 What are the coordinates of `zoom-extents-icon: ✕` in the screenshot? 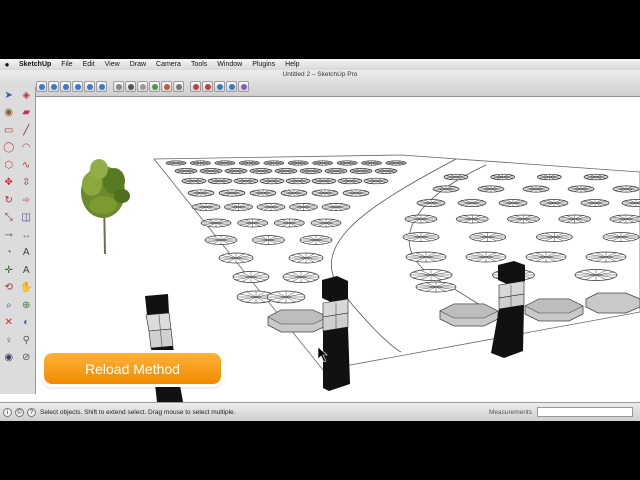 It's located at (9, 323).